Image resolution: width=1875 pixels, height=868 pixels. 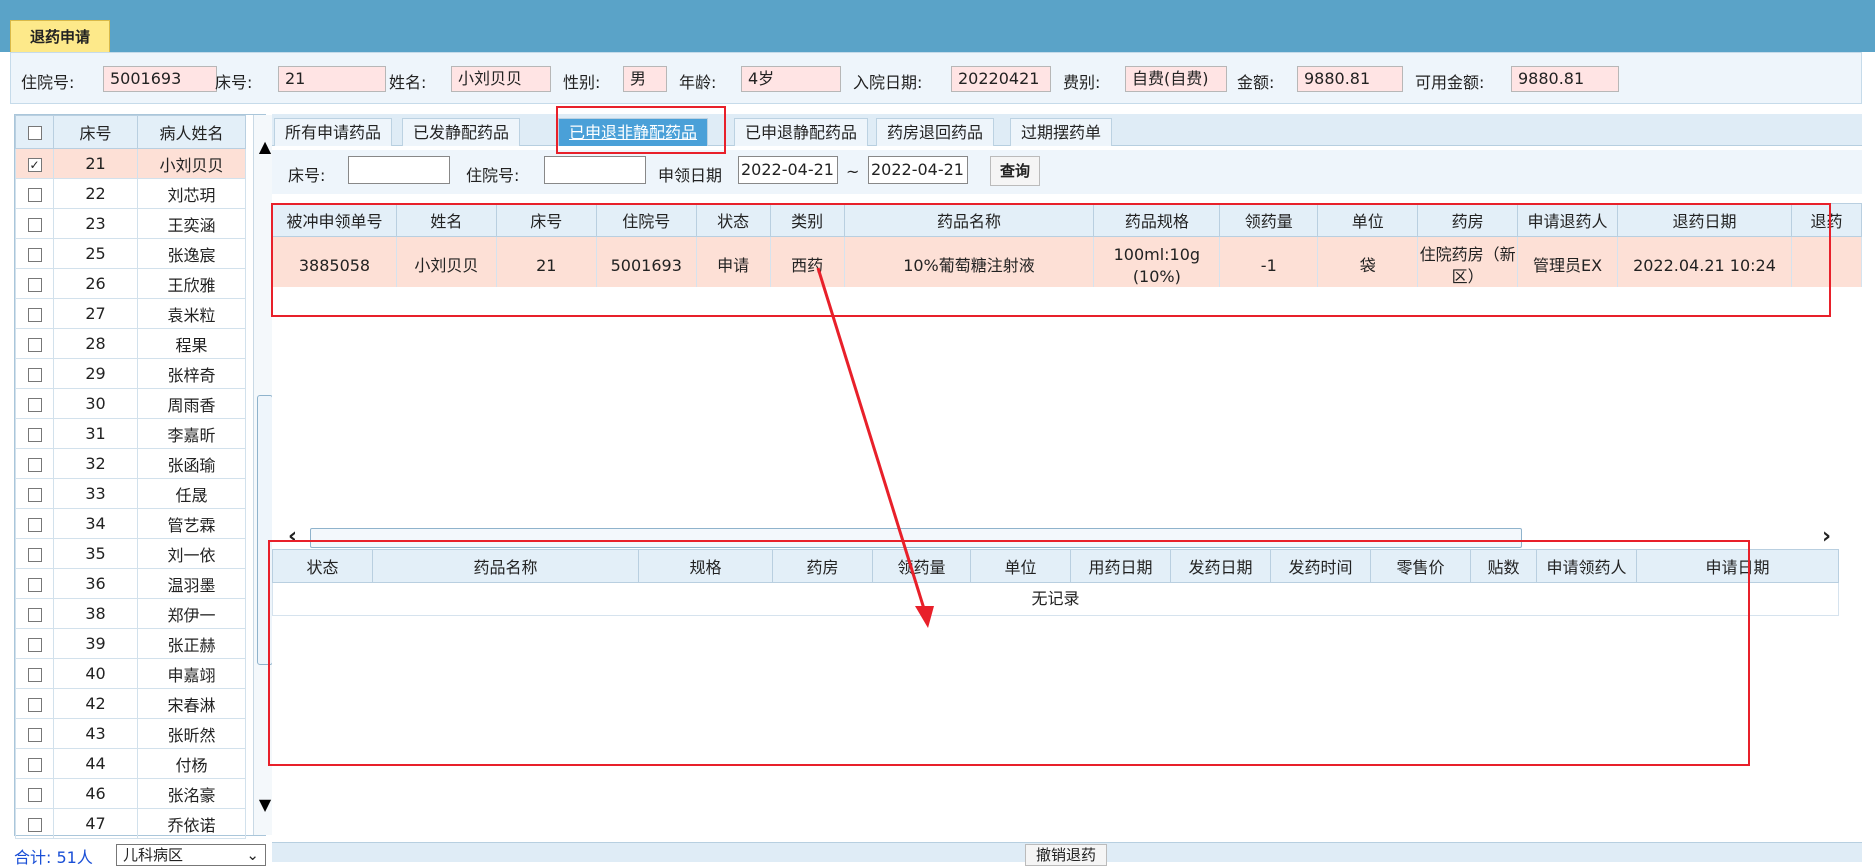 I want to click on patient-row: 34 管艺霖, so click(x=130, y=523).